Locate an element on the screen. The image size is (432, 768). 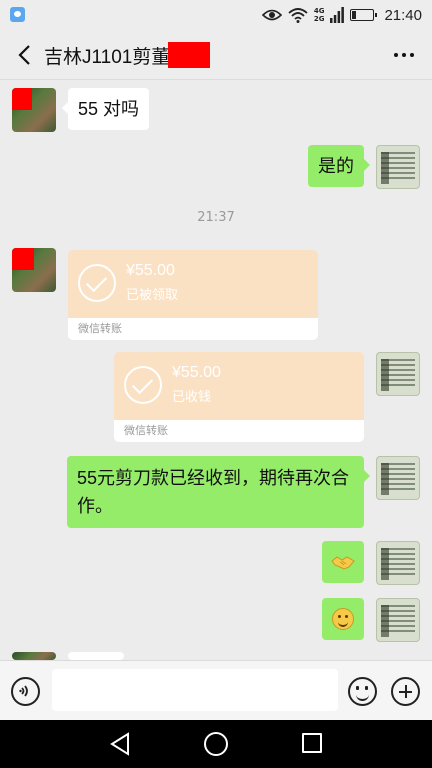
eye-icon is located at coordinates (271, 15).